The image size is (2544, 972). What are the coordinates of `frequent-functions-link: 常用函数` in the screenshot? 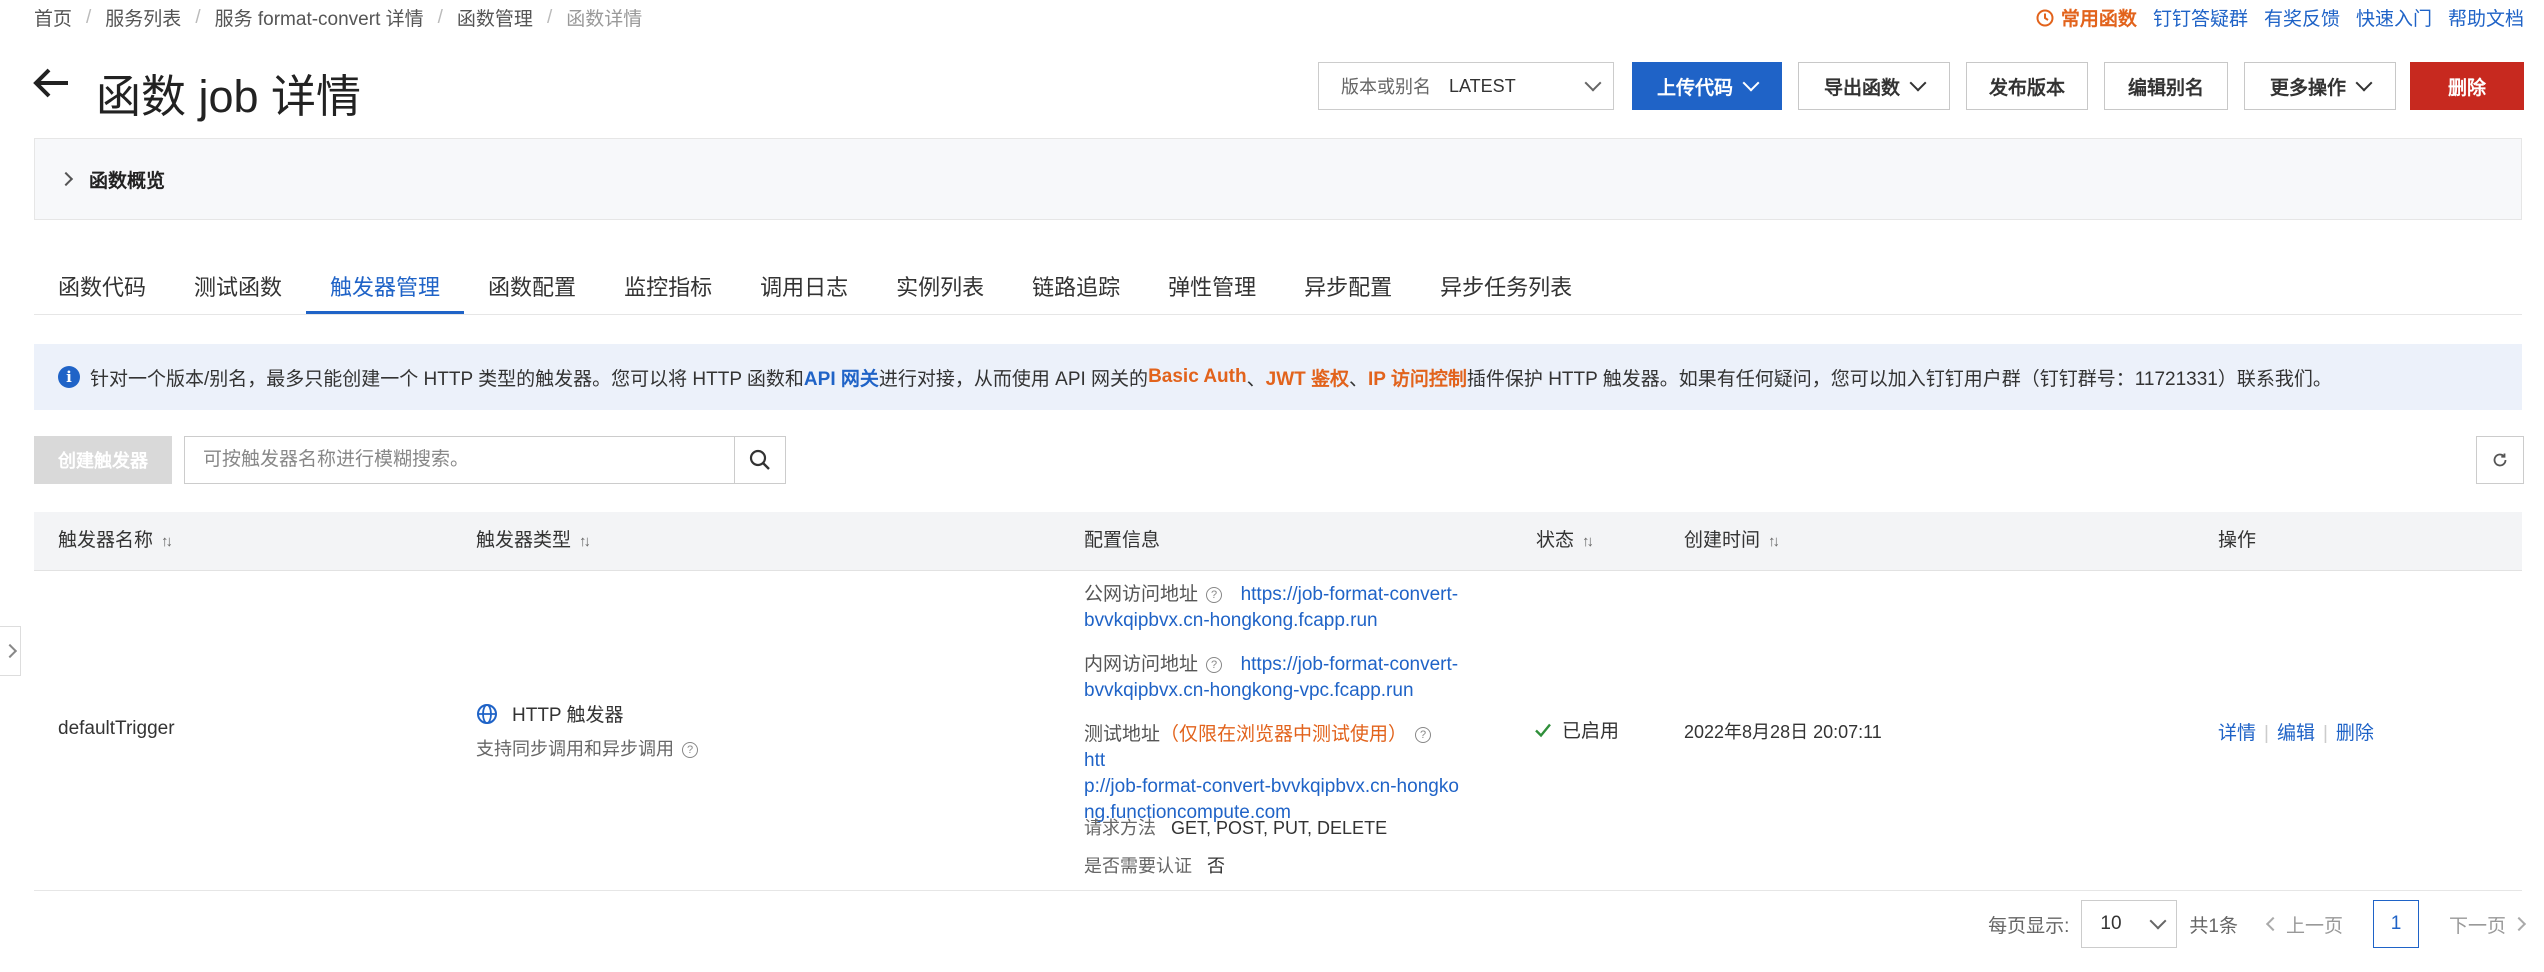 It's located at (2086, 17).